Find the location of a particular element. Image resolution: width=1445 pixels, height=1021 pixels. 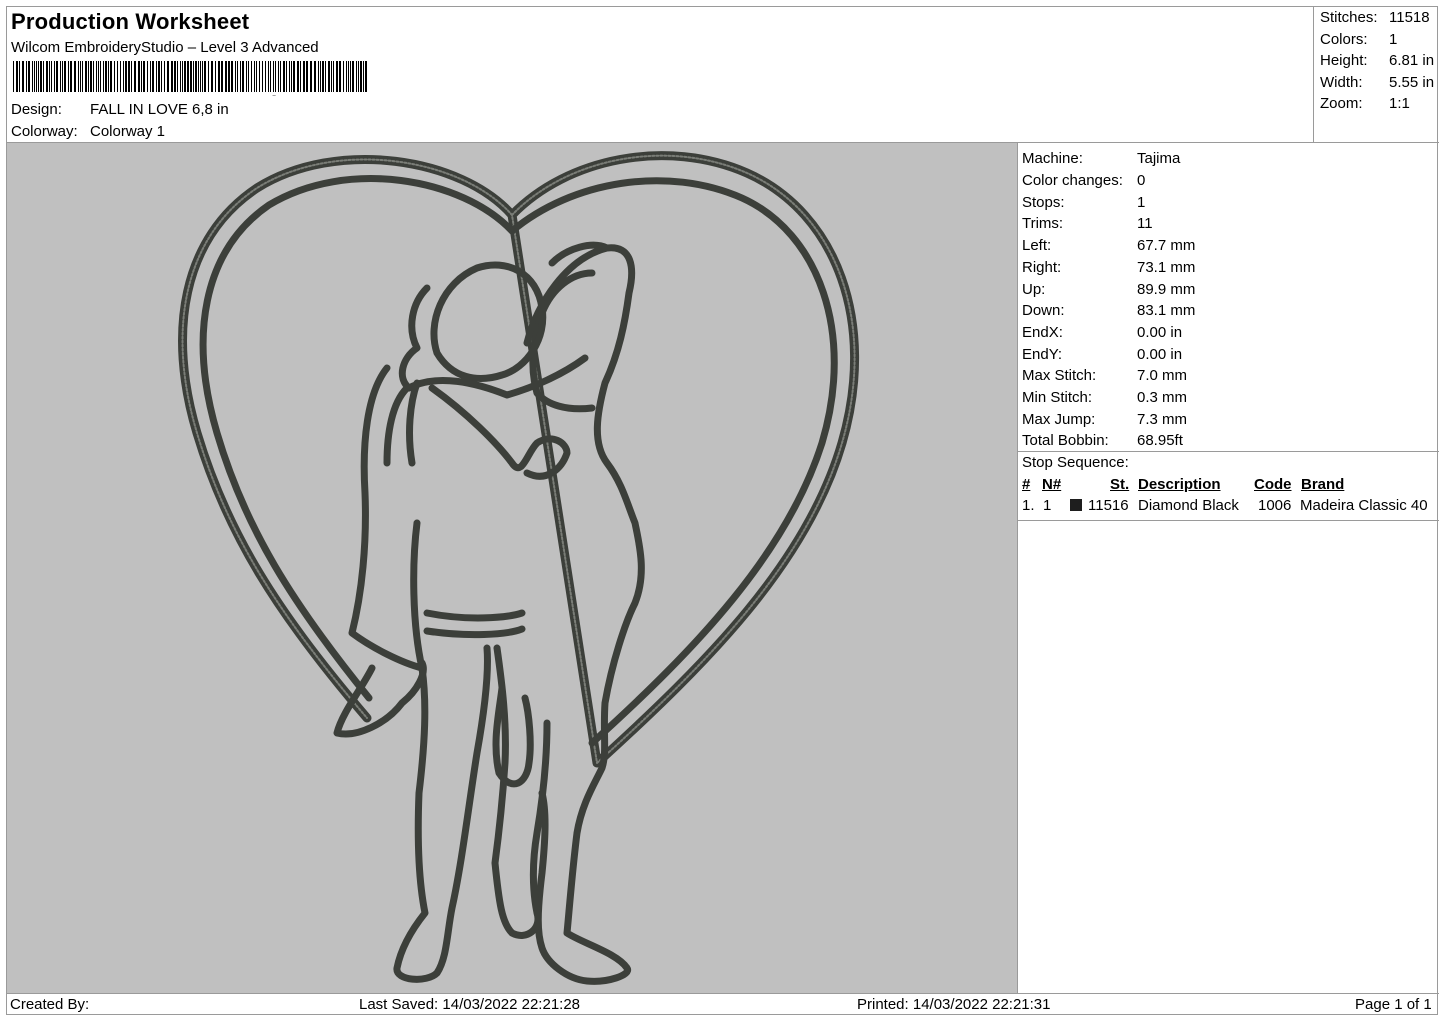

color-changes-row: Color changes: 0 is located at coordinates (1083, 180).